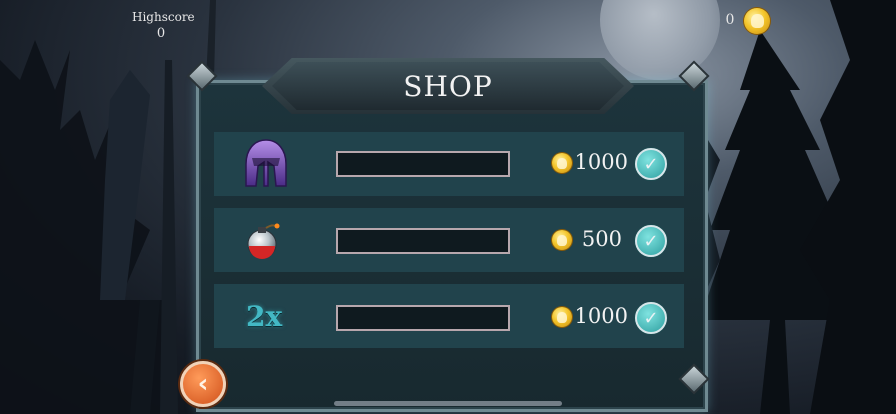  I want to click on chevron-left-icon: ‹, so click(203, 384).